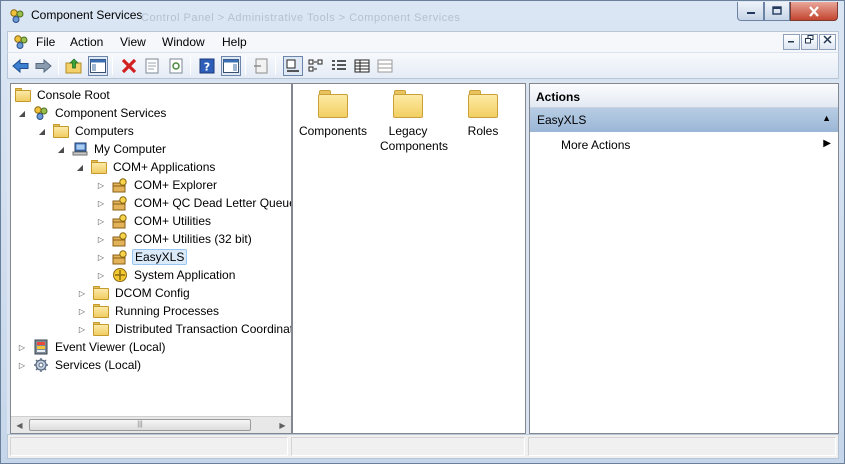 This screenshot has height=464, width=845. What do you see at coordinates (339, 66) in the screenshot?
I see `list-view-button` at bounding box center [339, 66].